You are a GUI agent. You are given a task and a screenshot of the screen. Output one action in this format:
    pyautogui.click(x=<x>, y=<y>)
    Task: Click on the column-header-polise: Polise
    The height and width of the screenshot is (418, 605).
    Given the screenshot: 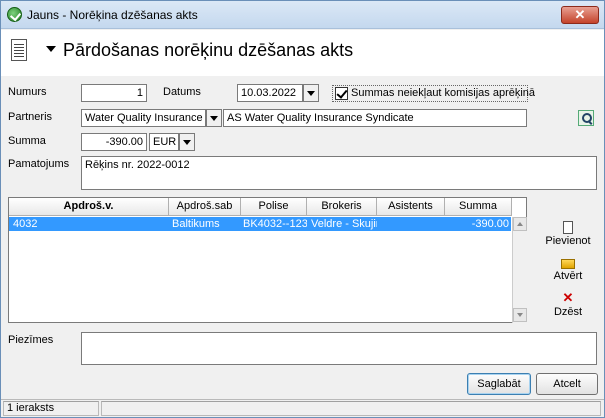 What is the action you would take?
    pyautogui.click(x=274, y=207)
    